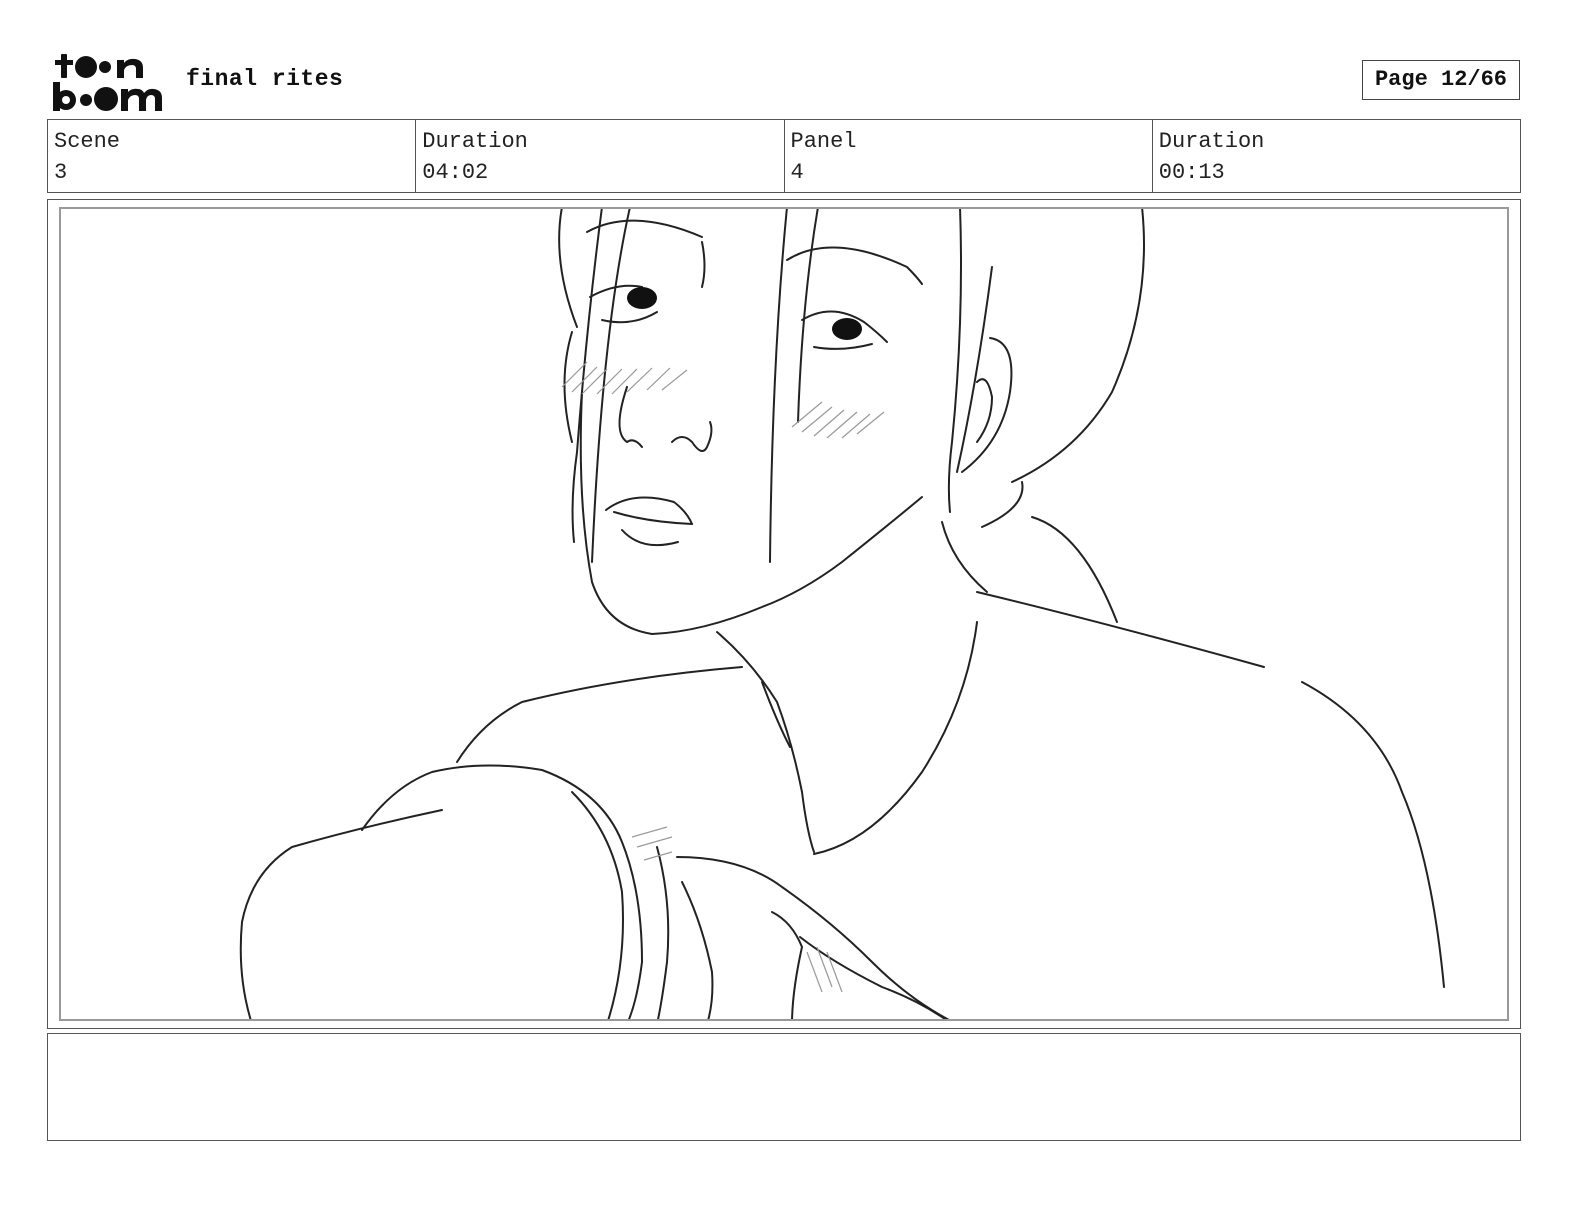  Describe the element at coordinates (1336, 156) in the screenshot. I see `panel-duration-cell: Duration 00:13` at that location.